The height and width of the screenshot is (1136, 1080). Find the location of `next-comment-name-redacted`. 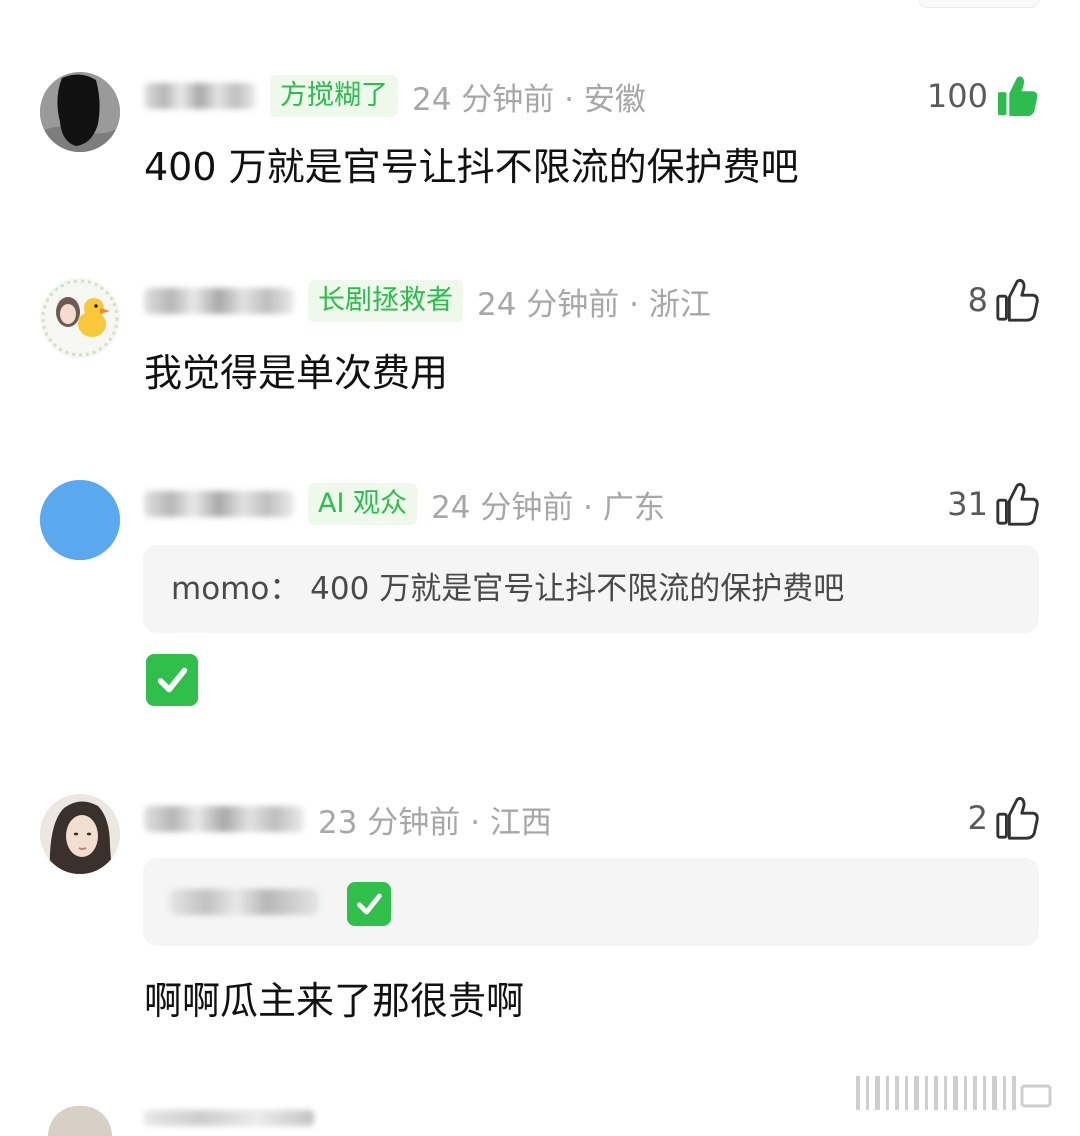

next-comment-name-redacted is located at coordinates (229, 1118).